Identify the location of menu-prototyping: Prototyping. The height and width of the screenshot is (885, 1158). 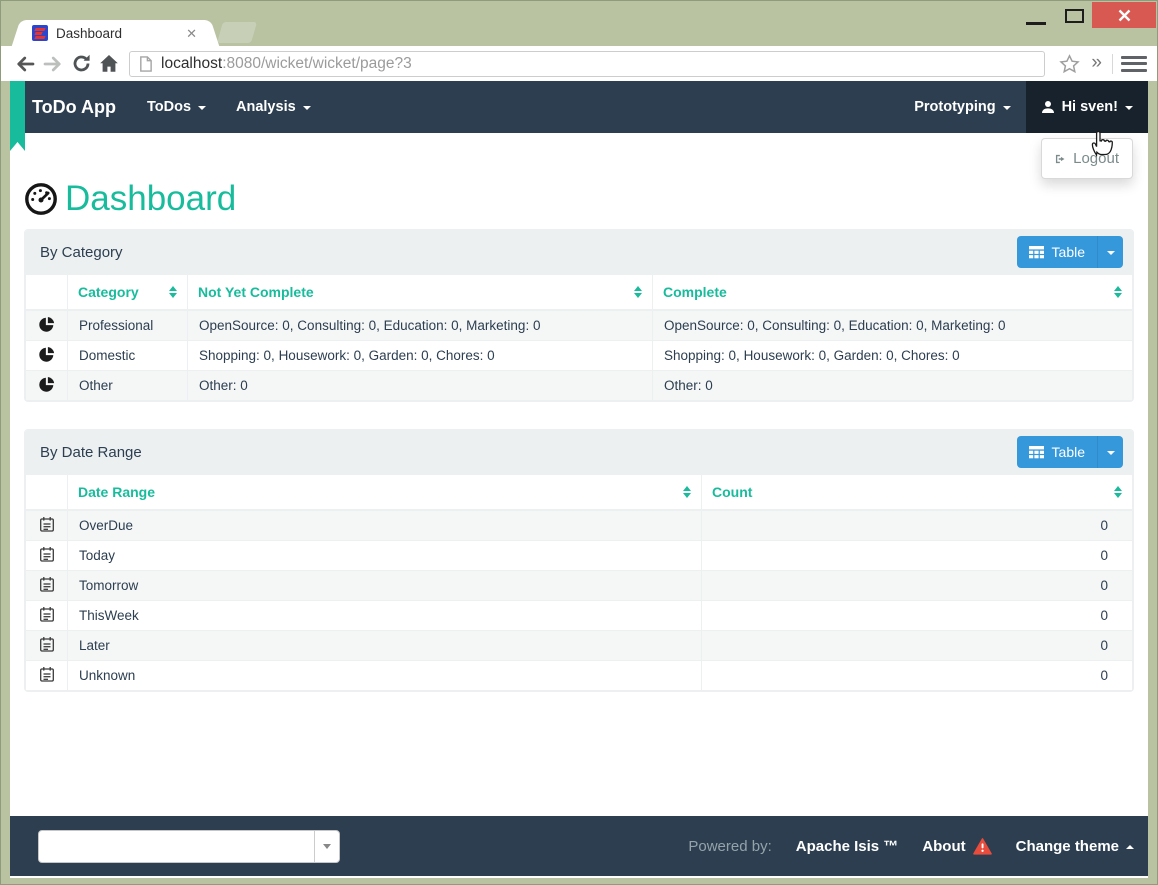
(962, 107).